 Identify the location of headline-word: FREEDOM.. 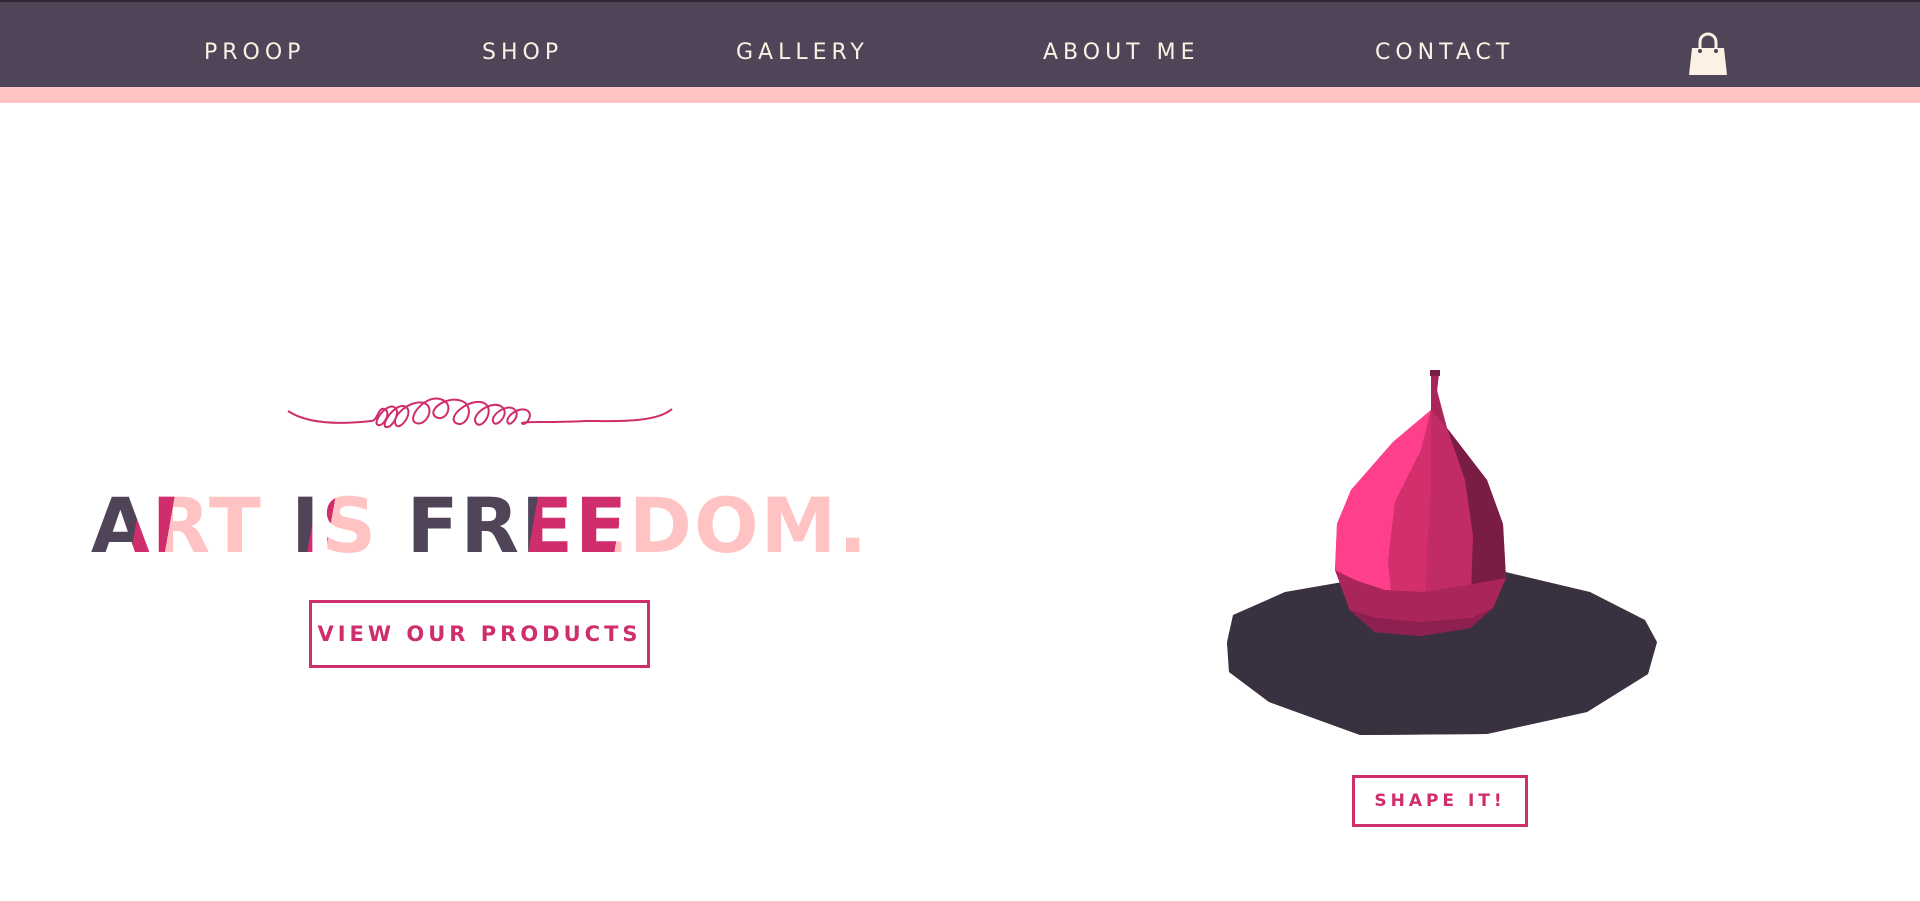
(638, 525).